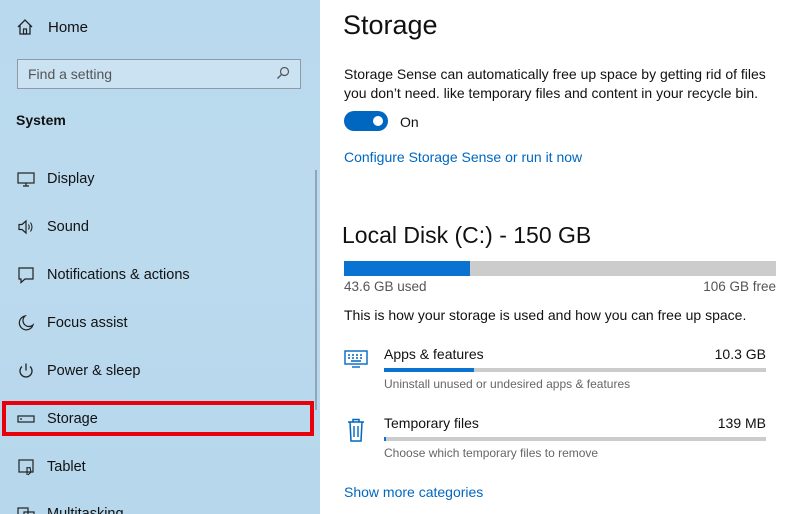 The height and width of the screenshot is (514, 801). What do you see at coordinates (26, 323) in the screenshot?
I see `moon-icon` at bounding box center [26, 323].